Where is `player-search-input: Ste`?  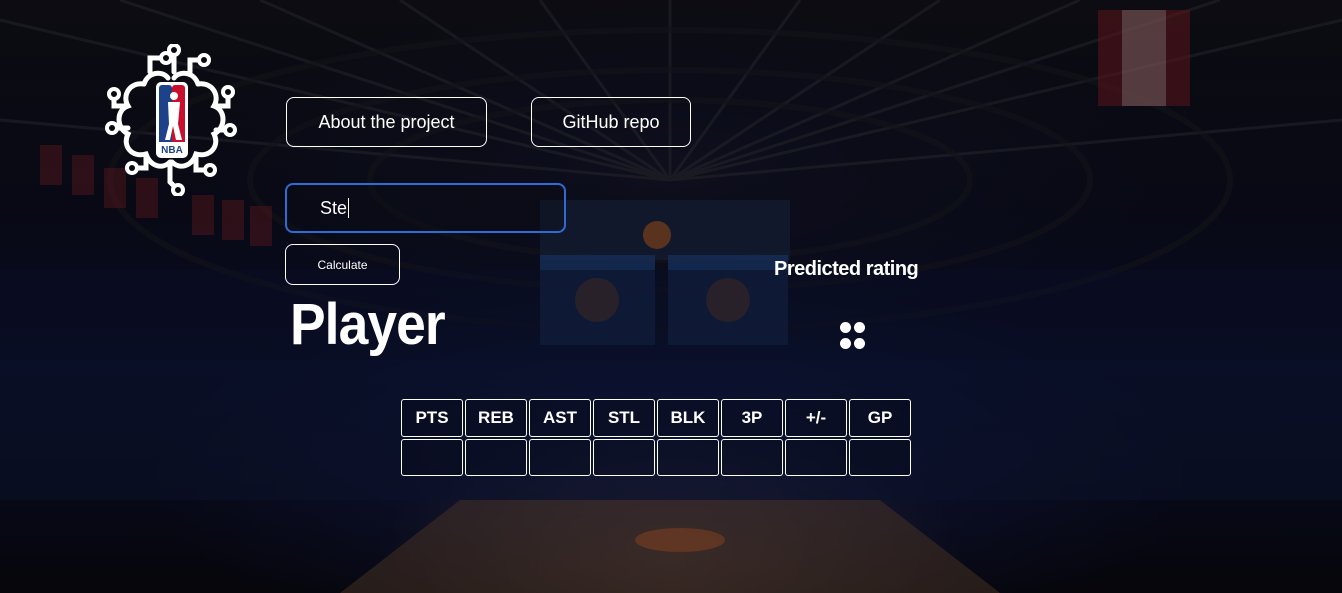
player-search-input: Ste is located at coordinates (425, 208).